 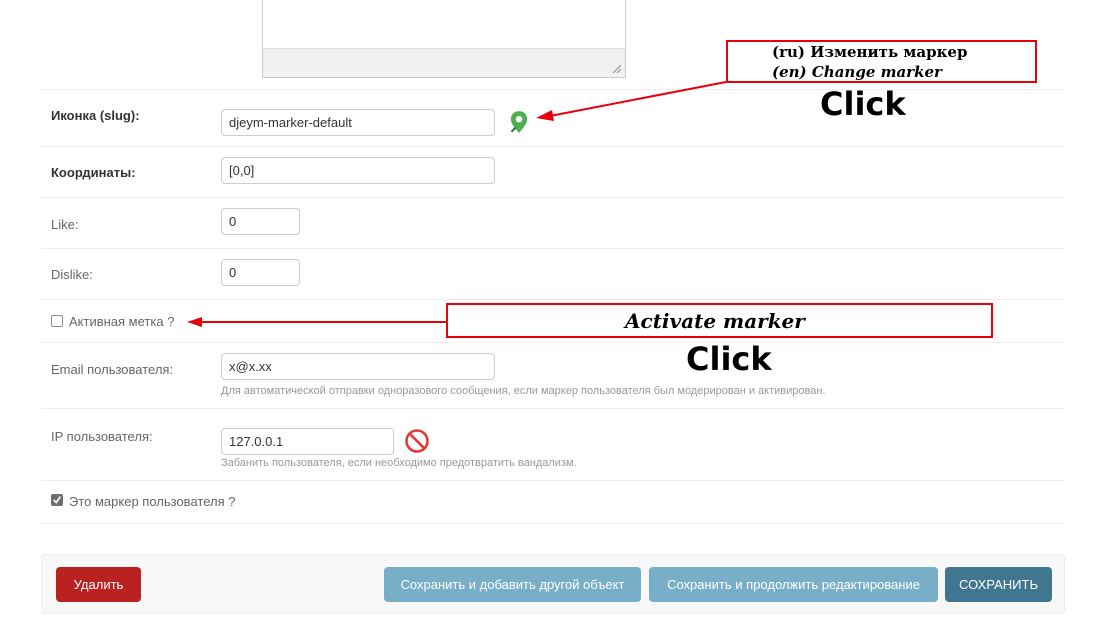 I want to click on save-add-another-button: Сохранить и добавить другой объект, so click(x=512, y=584).